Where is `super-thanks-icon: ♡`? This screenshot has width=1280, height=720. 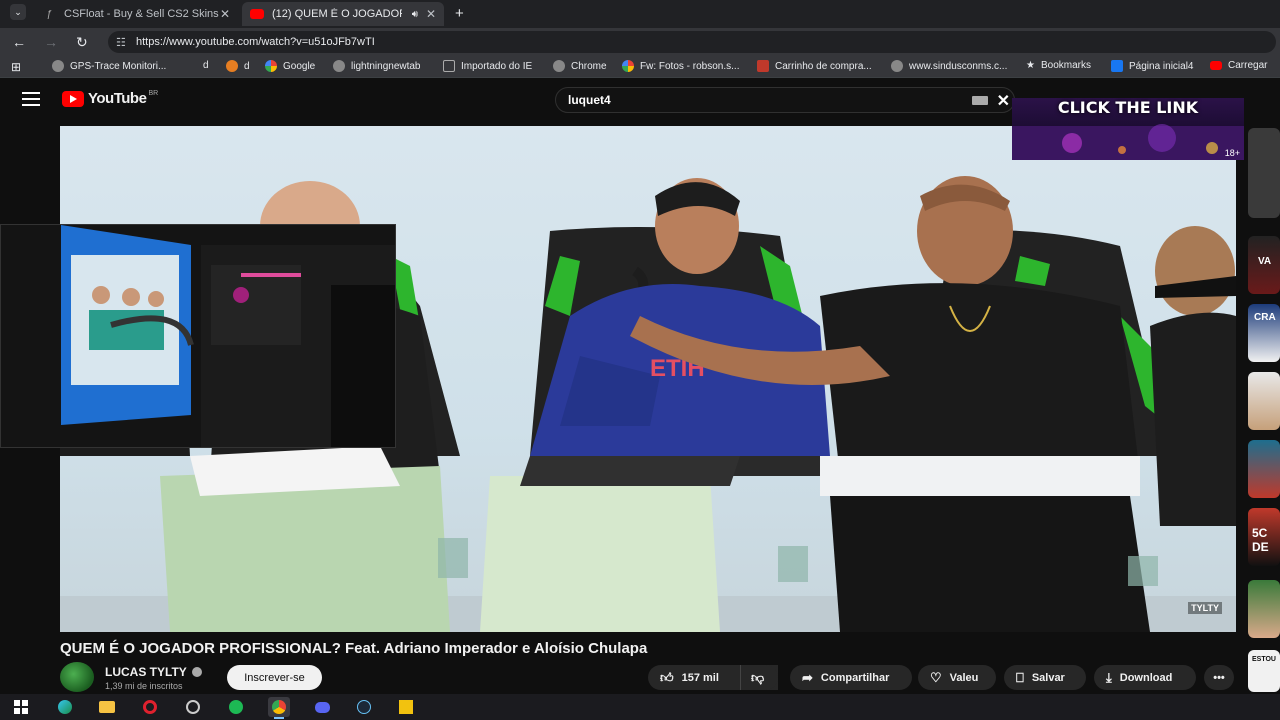 super-thanks-icon: ♡ is located at coordinates (936, 677).